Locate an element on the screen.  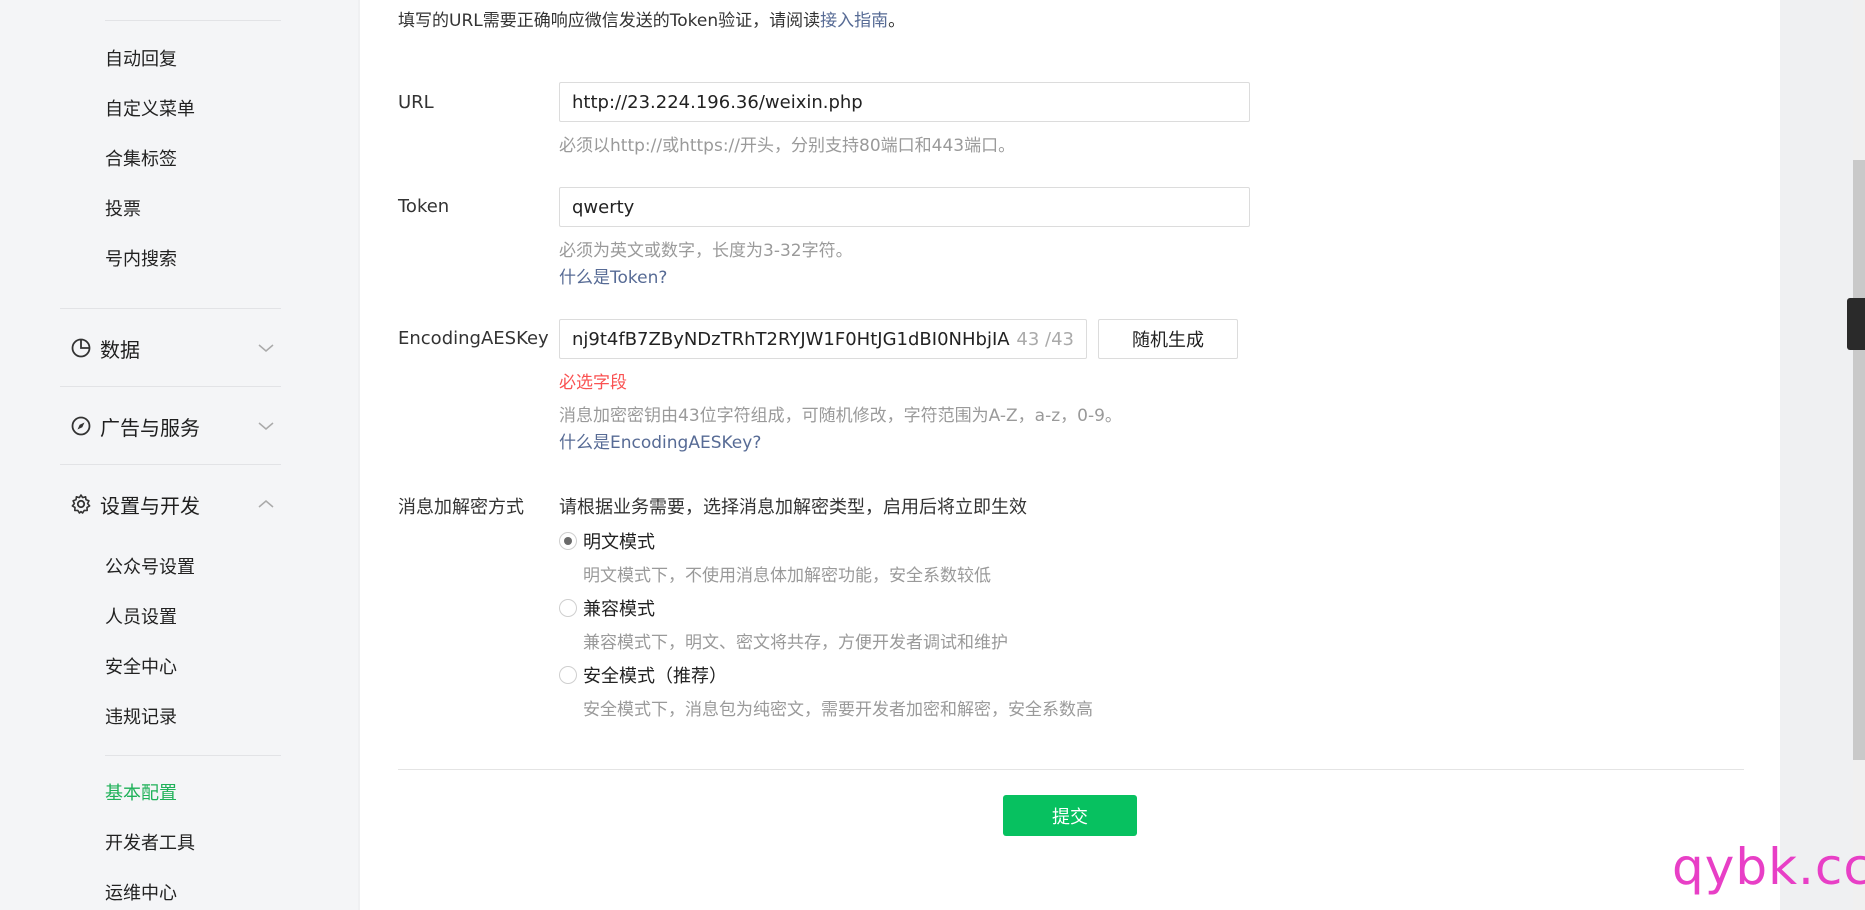
radio-secure-mode: 安全模式（推荐） is located at coordinates (643, 675).